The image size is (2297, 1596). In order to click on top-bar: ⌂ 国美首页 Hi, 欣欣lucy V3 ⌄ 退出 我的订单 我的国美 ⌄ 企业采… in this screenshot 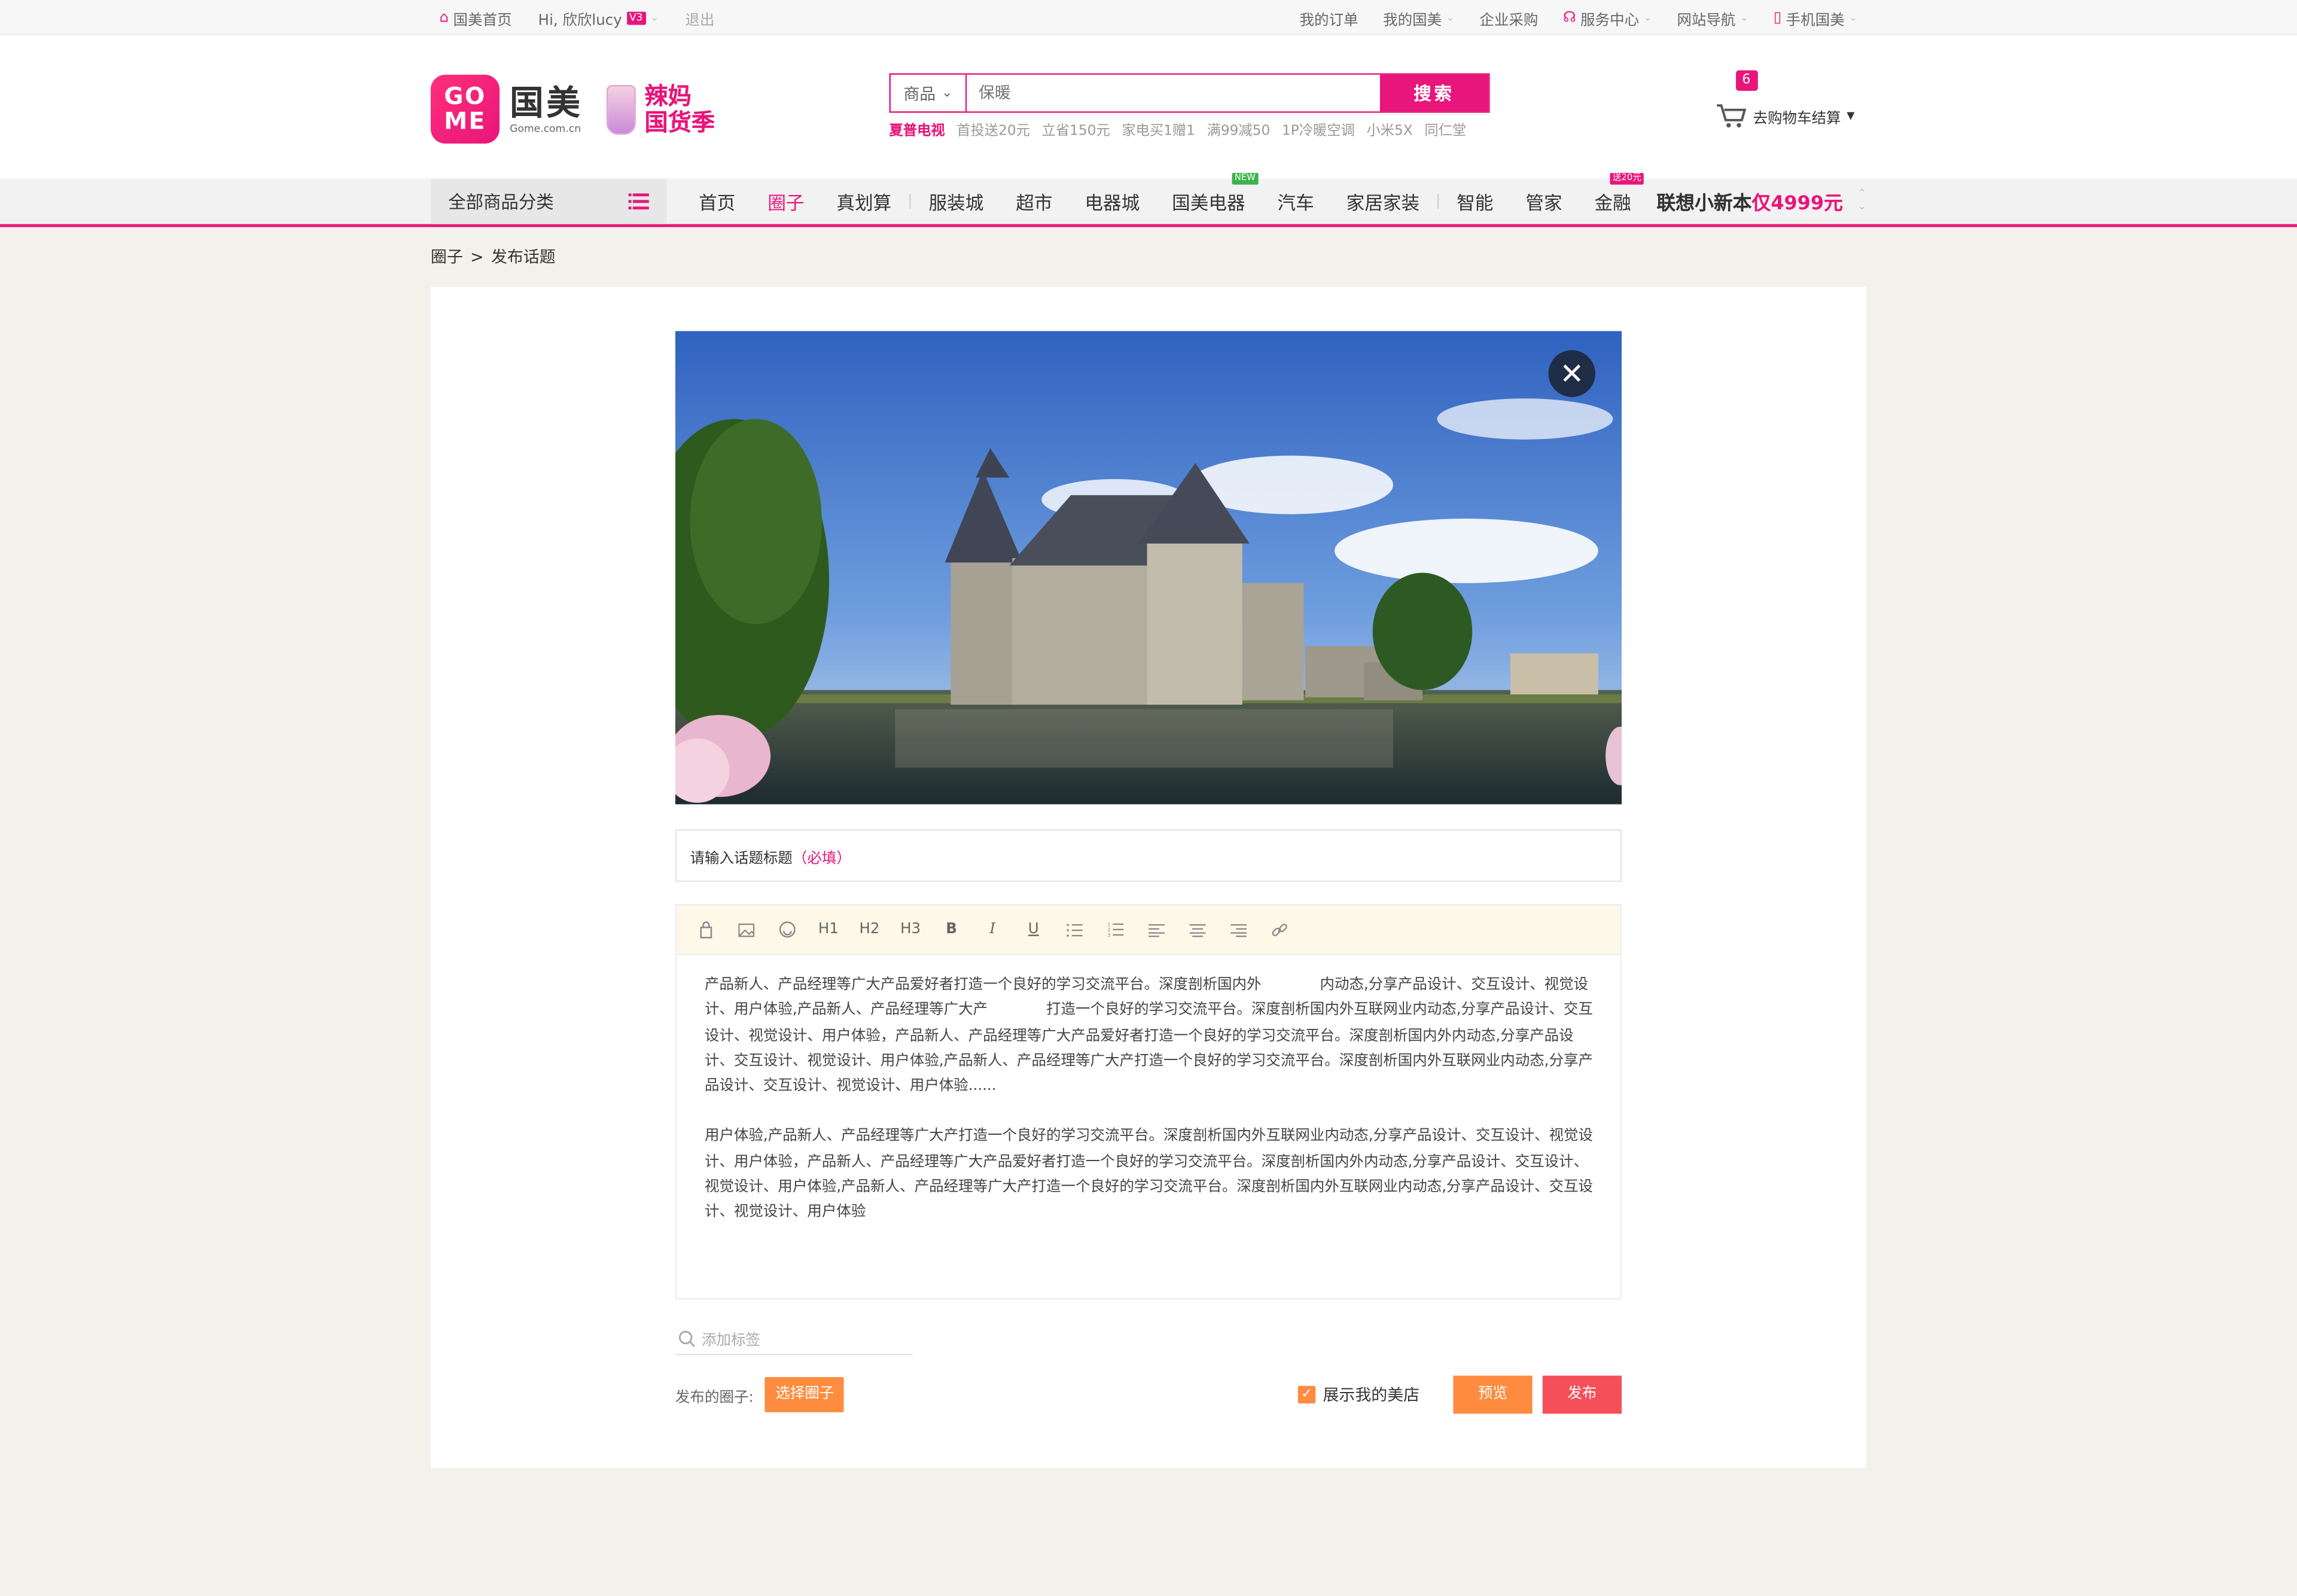, I will do `click(1148, 17)`.